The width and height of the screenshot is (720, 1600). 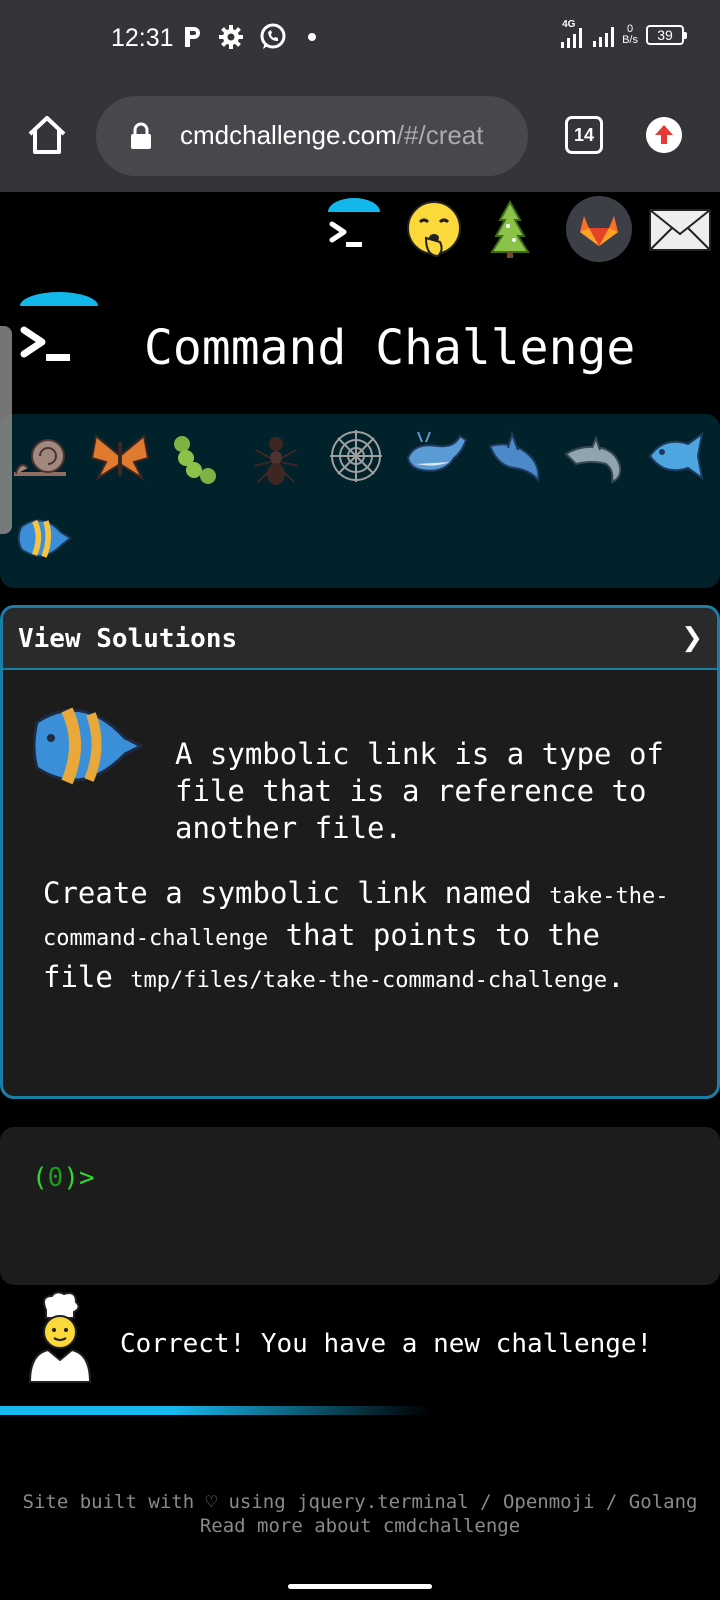 I want to click on url-text: cmdchallenge.com/#/creat, so click(x=332, y=135).